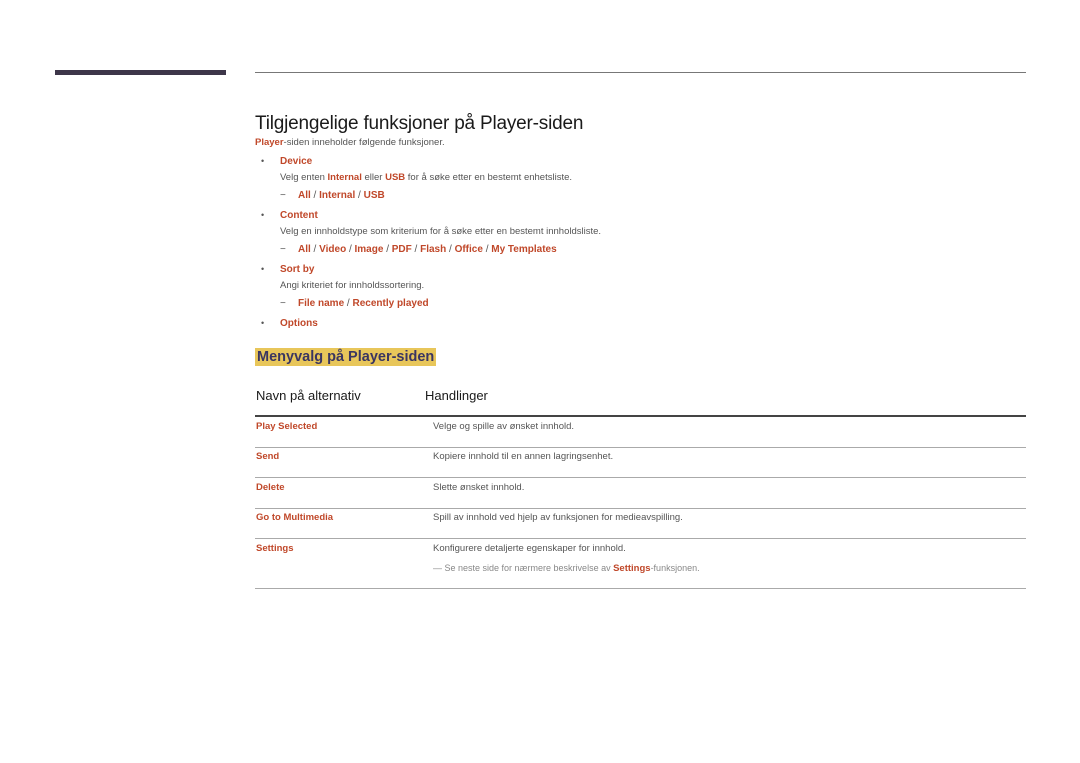 This screenshot has width=1080, height=763. I want to click on option-name: Play Selected, so click(287, 426).